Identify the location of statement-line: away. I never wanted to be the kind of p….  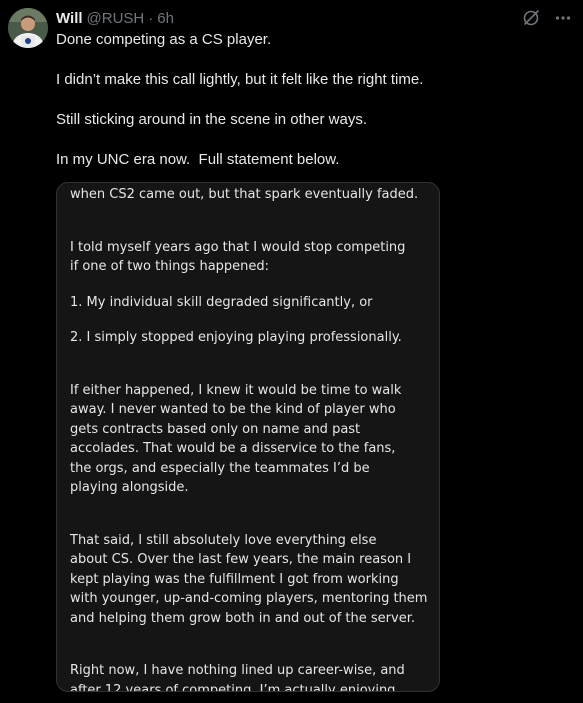
(233, 409).